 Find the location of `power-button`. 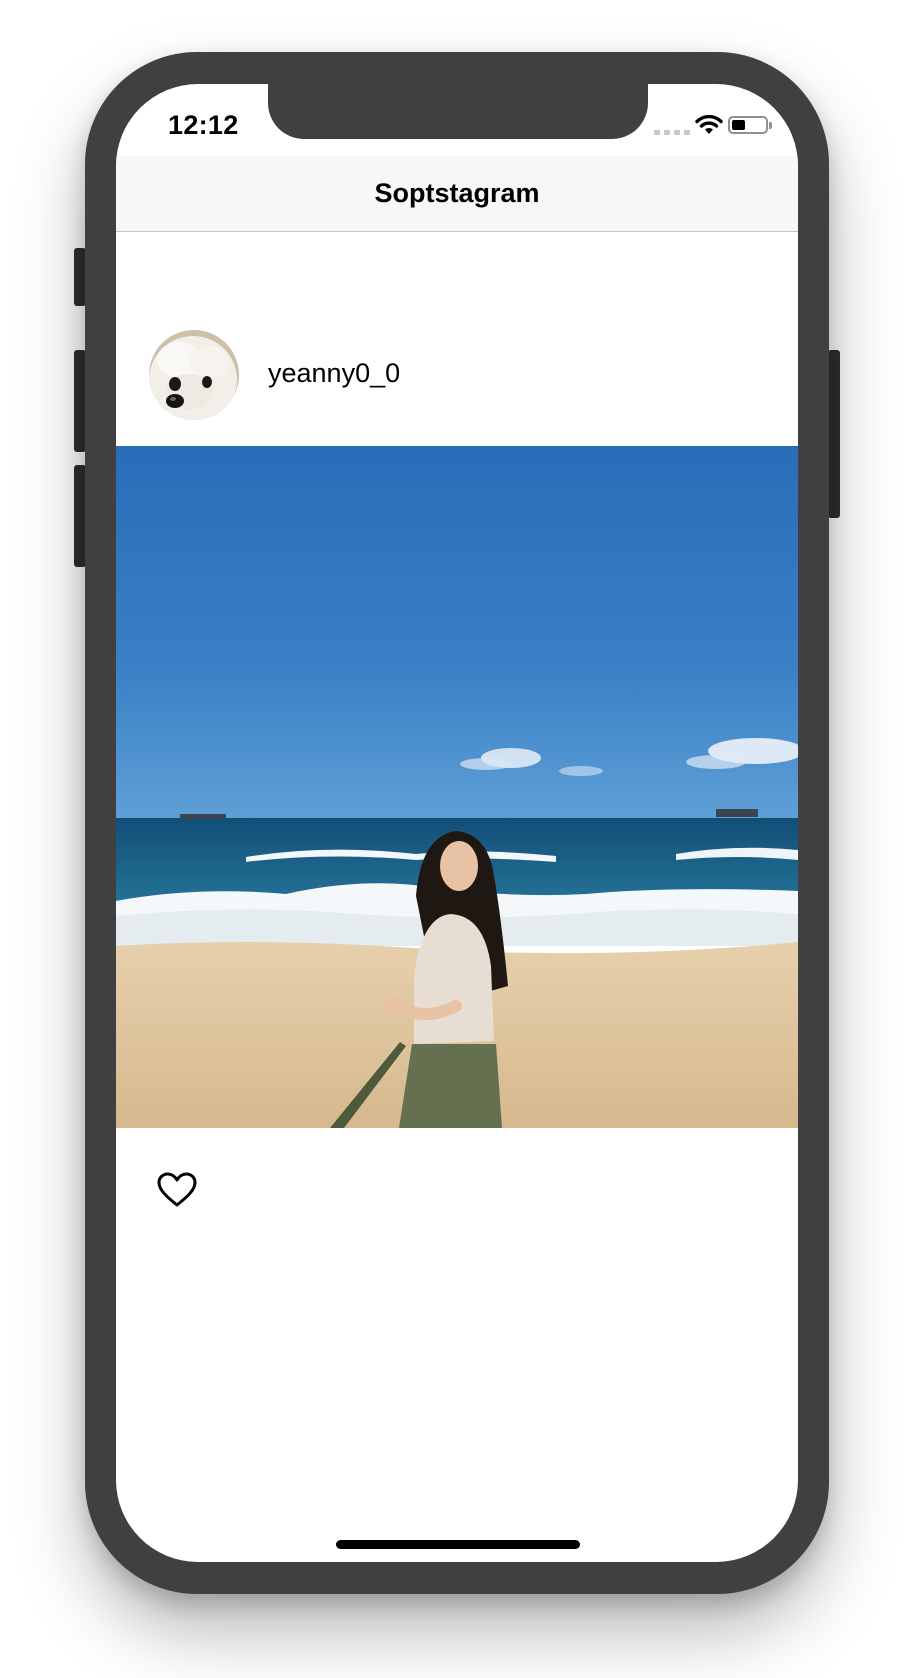

power-button is located at coordinates (834, 434).